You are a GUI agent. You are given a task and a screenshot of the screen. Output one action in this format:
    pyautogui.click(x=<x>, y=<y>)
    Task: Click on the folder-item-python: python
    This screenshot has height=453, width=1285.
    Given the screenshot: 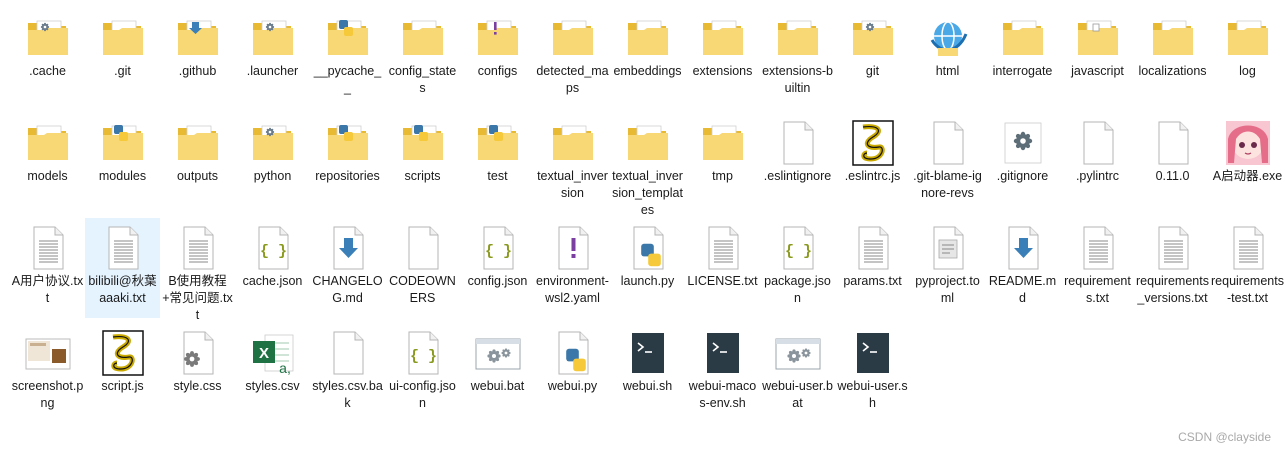 What is the action you would take?
    pyautogui.click(x=272, y=163)
    